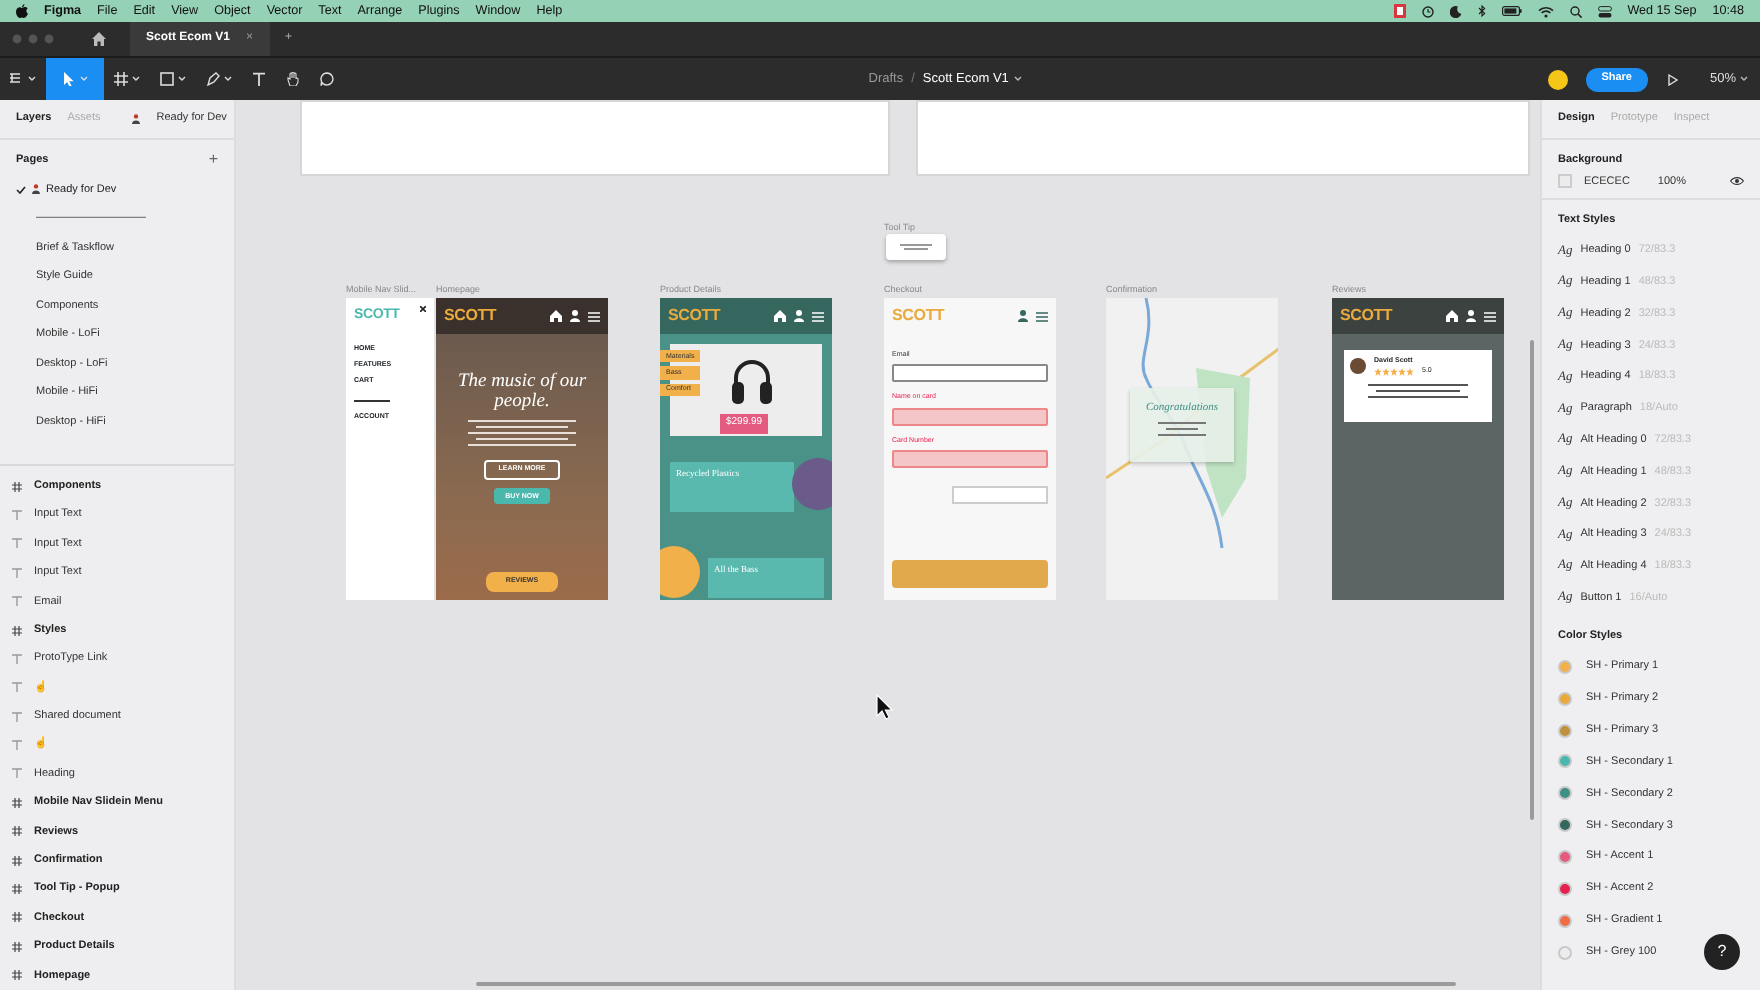 The image size is (1760, 990). What do you see at coordinates (167, 79) in the screenshot?
I see `square-icon` at bounding box center [167, 79].